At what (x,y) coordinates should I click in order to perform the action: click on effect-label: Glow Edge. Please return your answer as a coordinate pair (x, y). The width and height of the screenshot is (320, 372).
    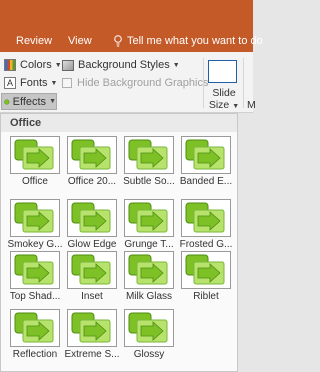
    Looking at the image, I should click on (92, 244).